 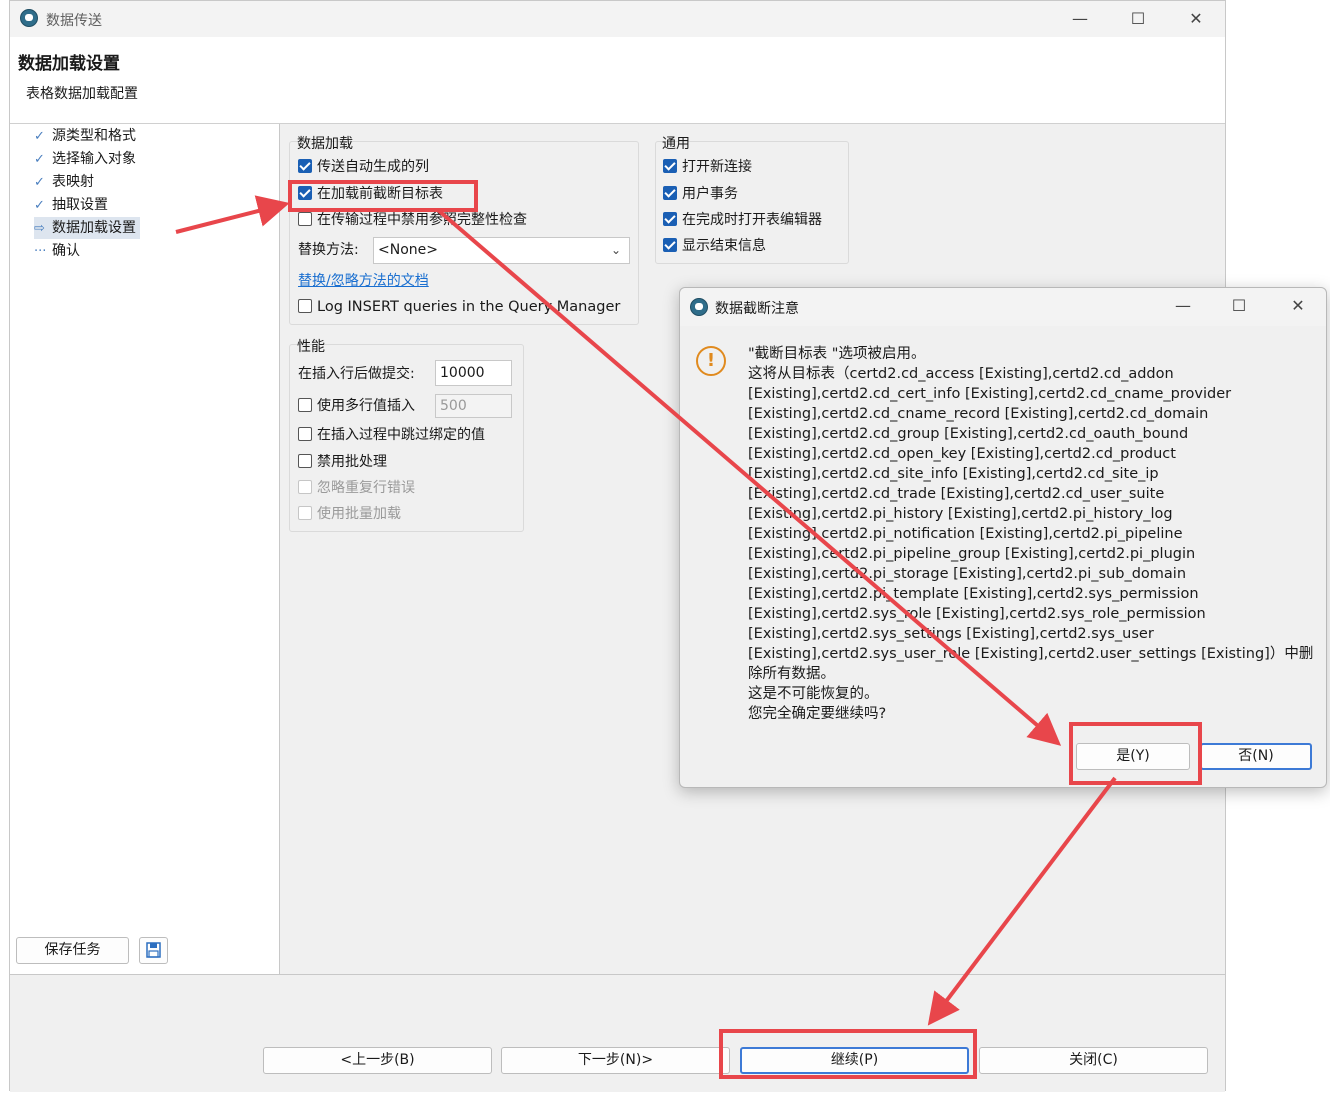 I want to click on prev-button: <上一步(B), so click(x=377, y=1060).